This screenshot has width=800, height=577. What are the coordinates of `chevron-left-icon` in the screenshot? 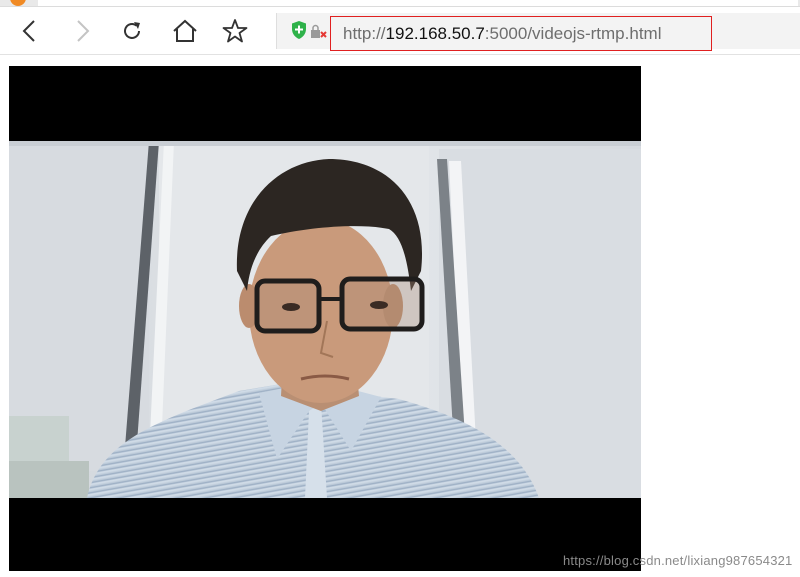 It's located at (28, 31).